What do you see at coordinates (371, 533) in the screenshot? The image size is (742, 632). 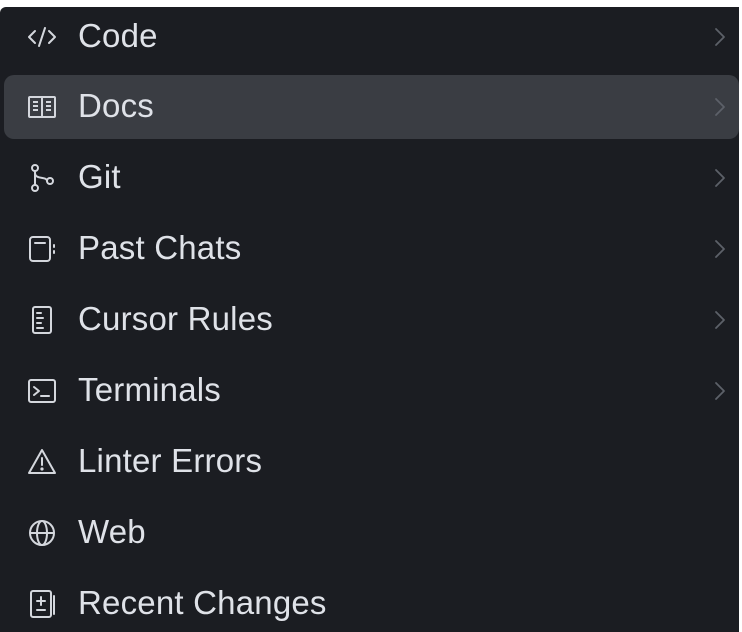 I see `menu-item-web: Web` at bounding box center [371, 533].